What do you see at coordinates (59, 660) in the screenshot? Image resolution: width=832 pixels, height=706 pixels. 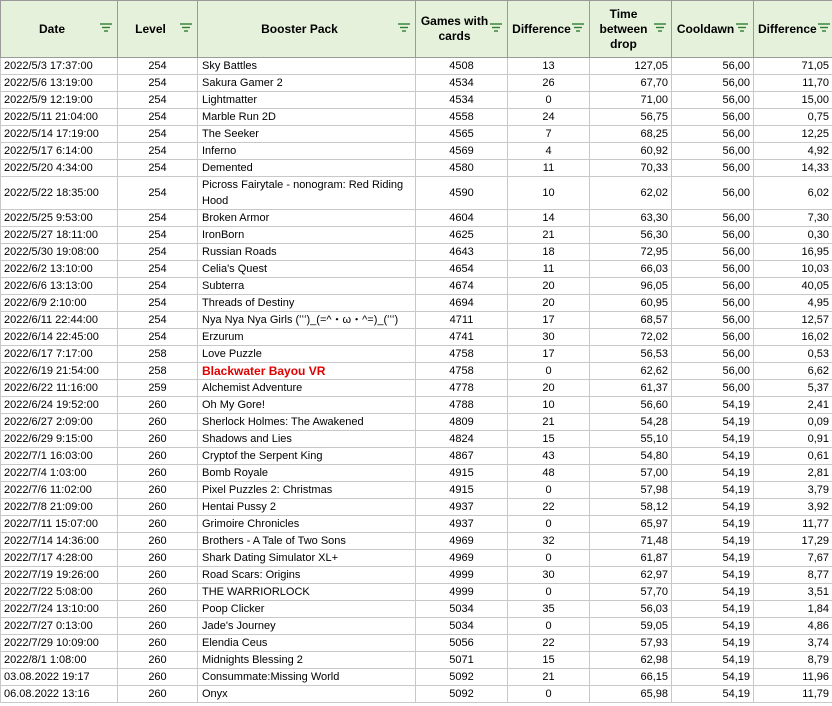 I see `cell-date: 2022/8/1 1:08:00` at bounding box center [59, 660].